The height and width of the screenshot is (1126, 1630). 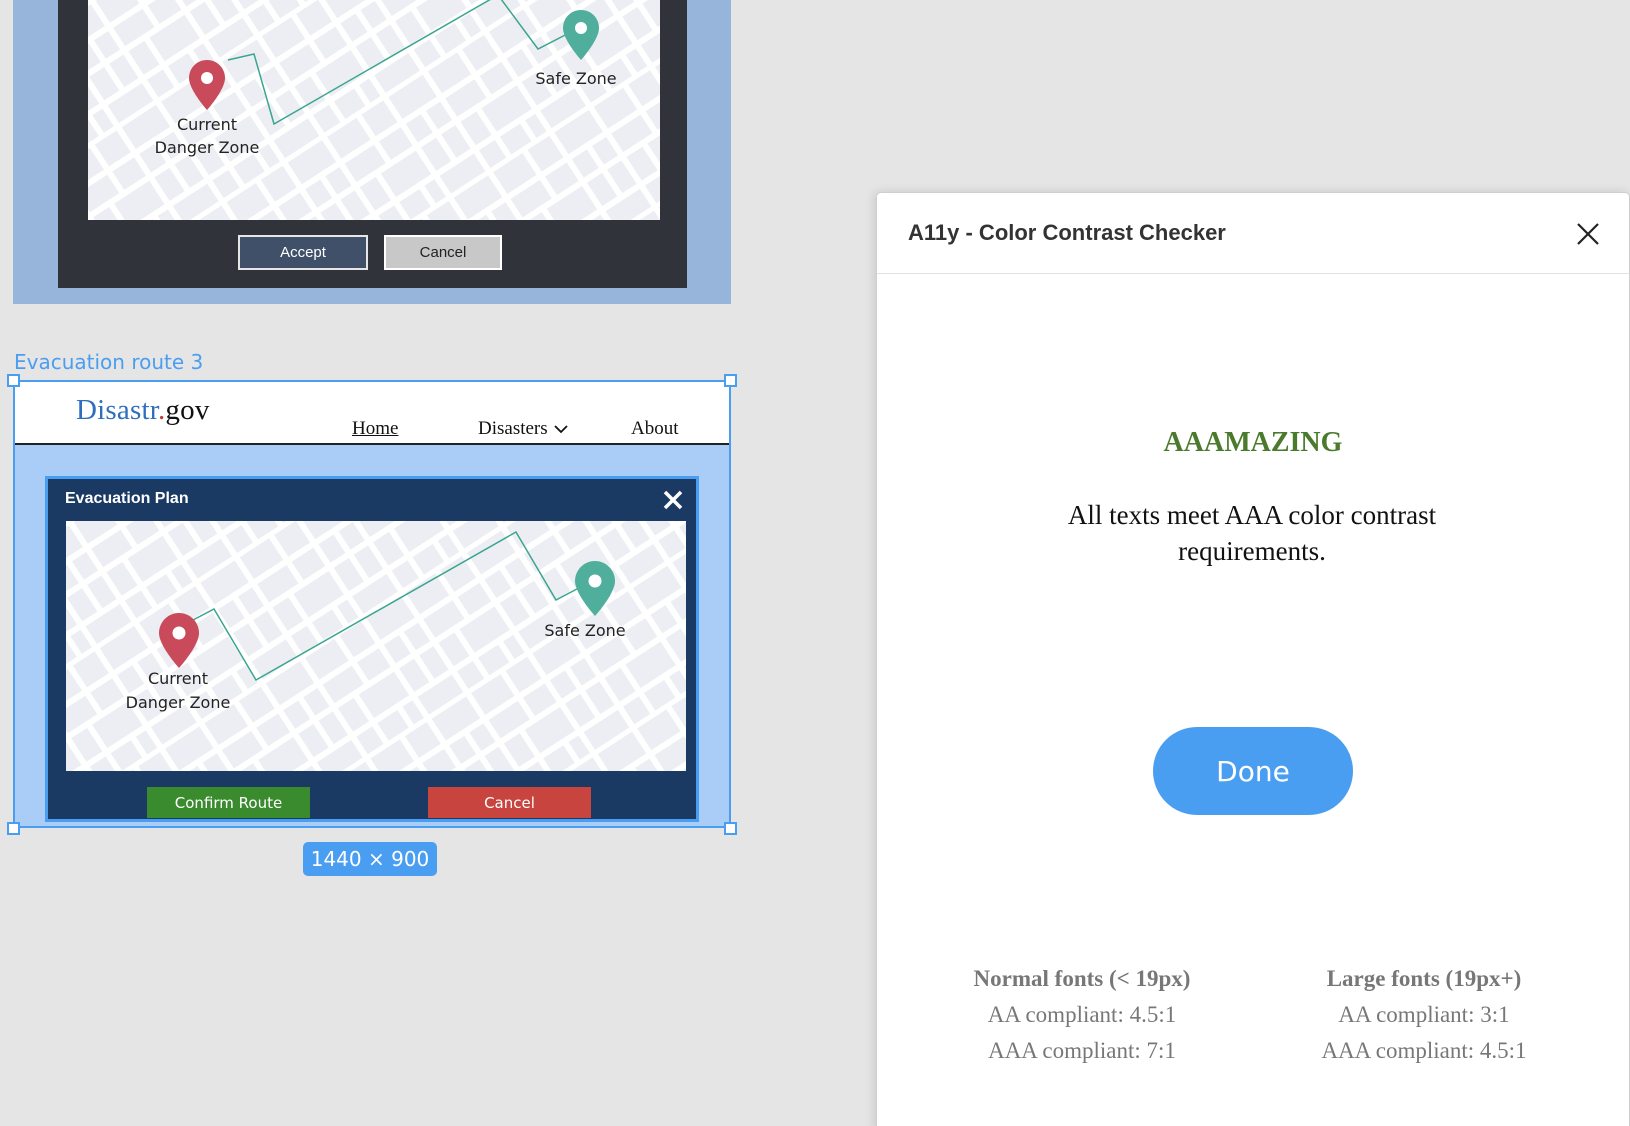 I want to click on normal-fonts-aaa: AAA compliant: 7:1, so click(x=1082, y=1050).